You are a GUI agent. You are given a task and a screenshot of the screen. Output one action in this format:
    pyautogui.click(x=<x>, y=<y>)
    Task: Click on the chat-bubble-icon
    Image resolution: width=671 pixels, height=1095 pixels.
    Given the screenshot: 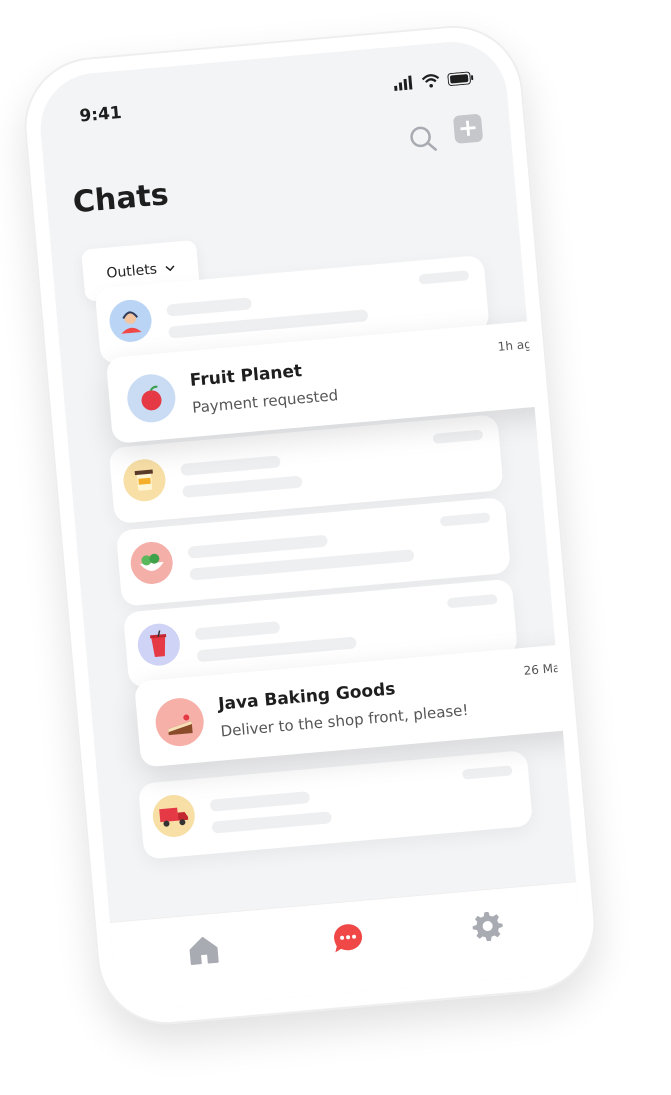 What is the action you would take?
    pyautogui.click(x=348, y=938)
    